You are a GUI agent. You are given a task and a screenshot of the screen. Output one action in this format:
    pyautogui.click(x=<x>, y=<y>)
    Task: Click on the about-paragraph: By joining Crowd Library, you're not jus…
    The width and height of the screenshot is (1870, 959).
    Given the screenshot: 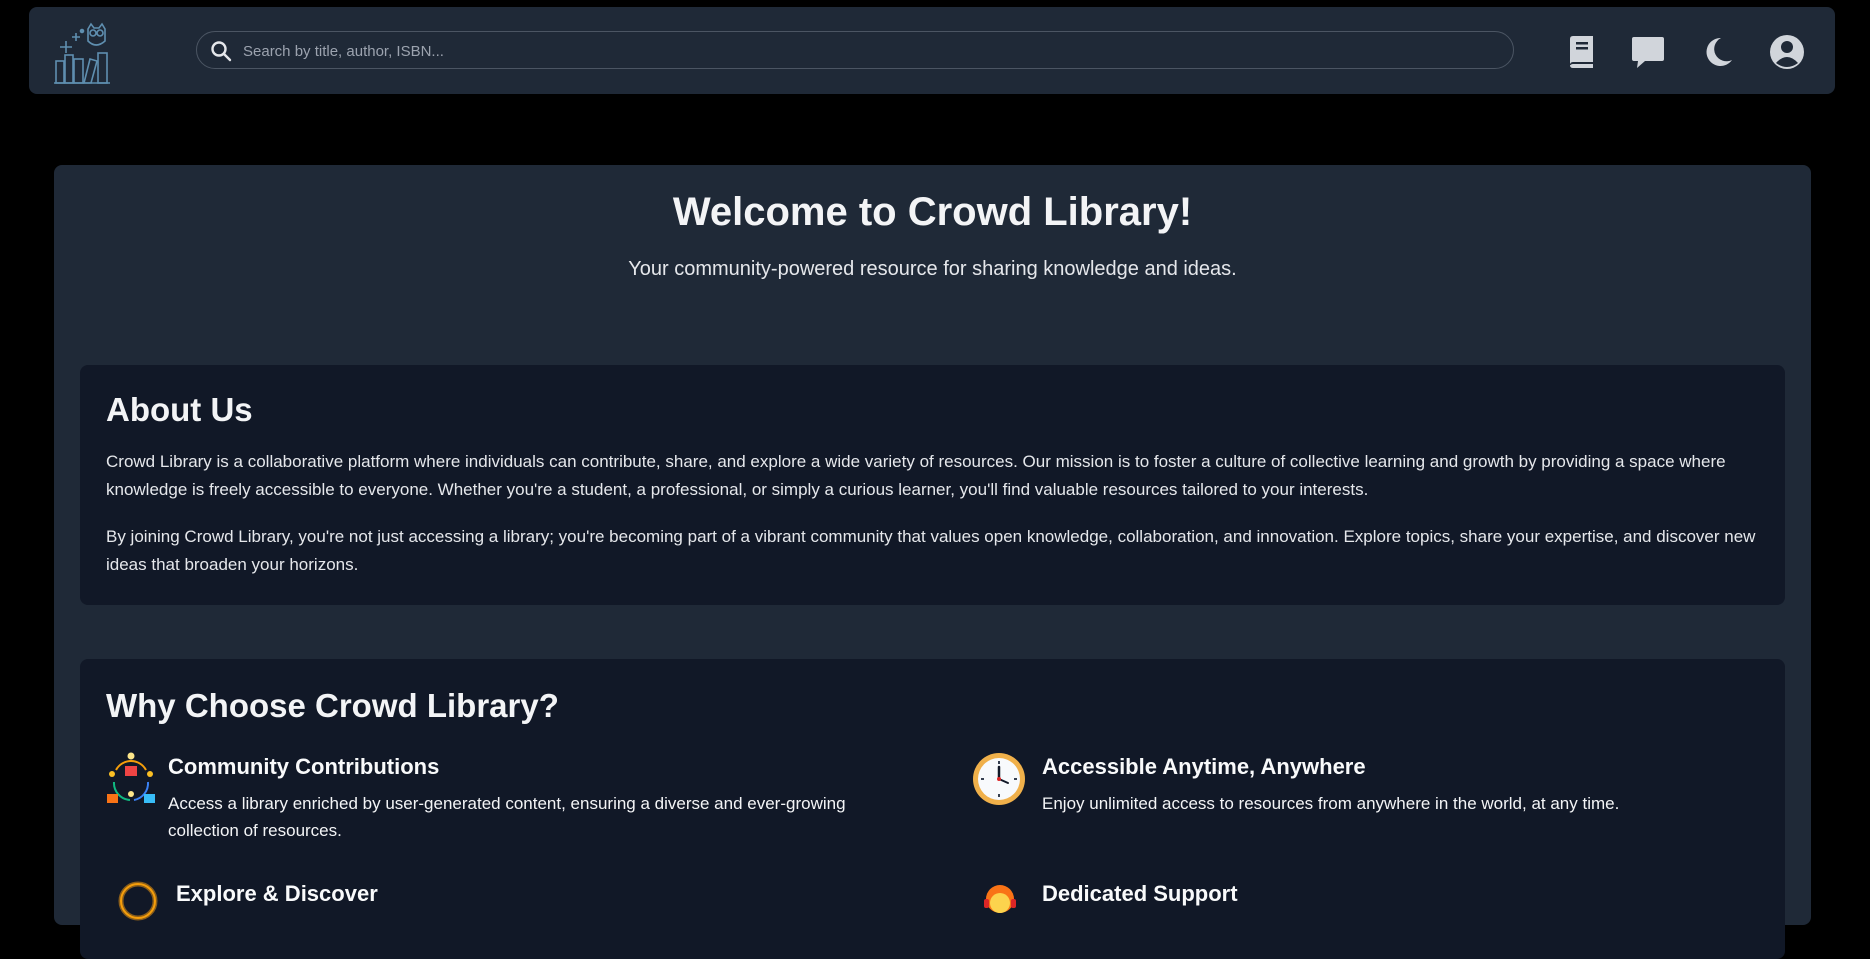 What is the action you would take?
    pyautogui.click(x=931, y=550)
    